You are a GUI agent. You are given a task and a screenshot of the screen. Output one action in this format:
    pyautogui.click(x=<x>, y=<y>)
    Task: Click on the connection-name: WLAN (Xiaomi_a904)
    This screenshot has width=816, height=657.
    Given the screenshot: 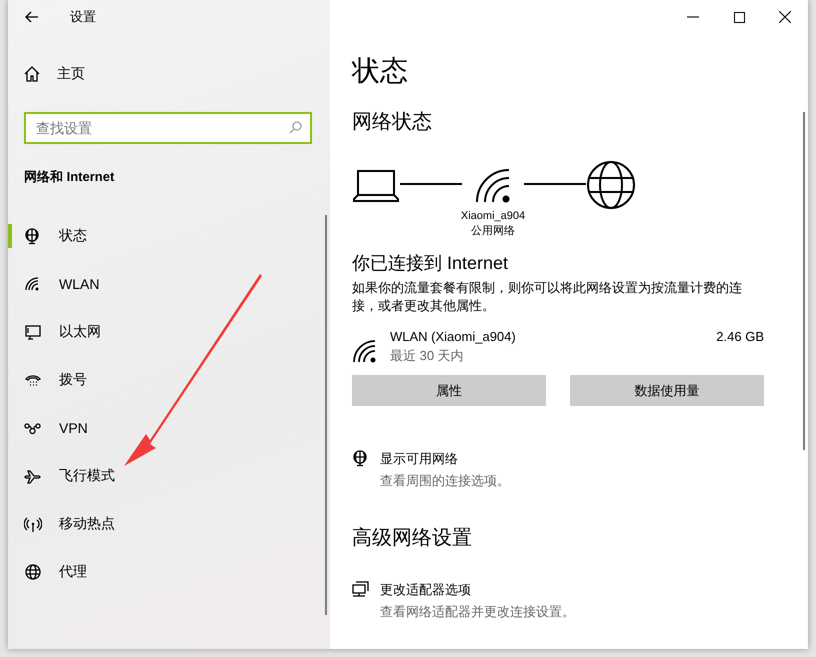 What is the action you would take?
    pyautogui.click(x=453, y=336)
    